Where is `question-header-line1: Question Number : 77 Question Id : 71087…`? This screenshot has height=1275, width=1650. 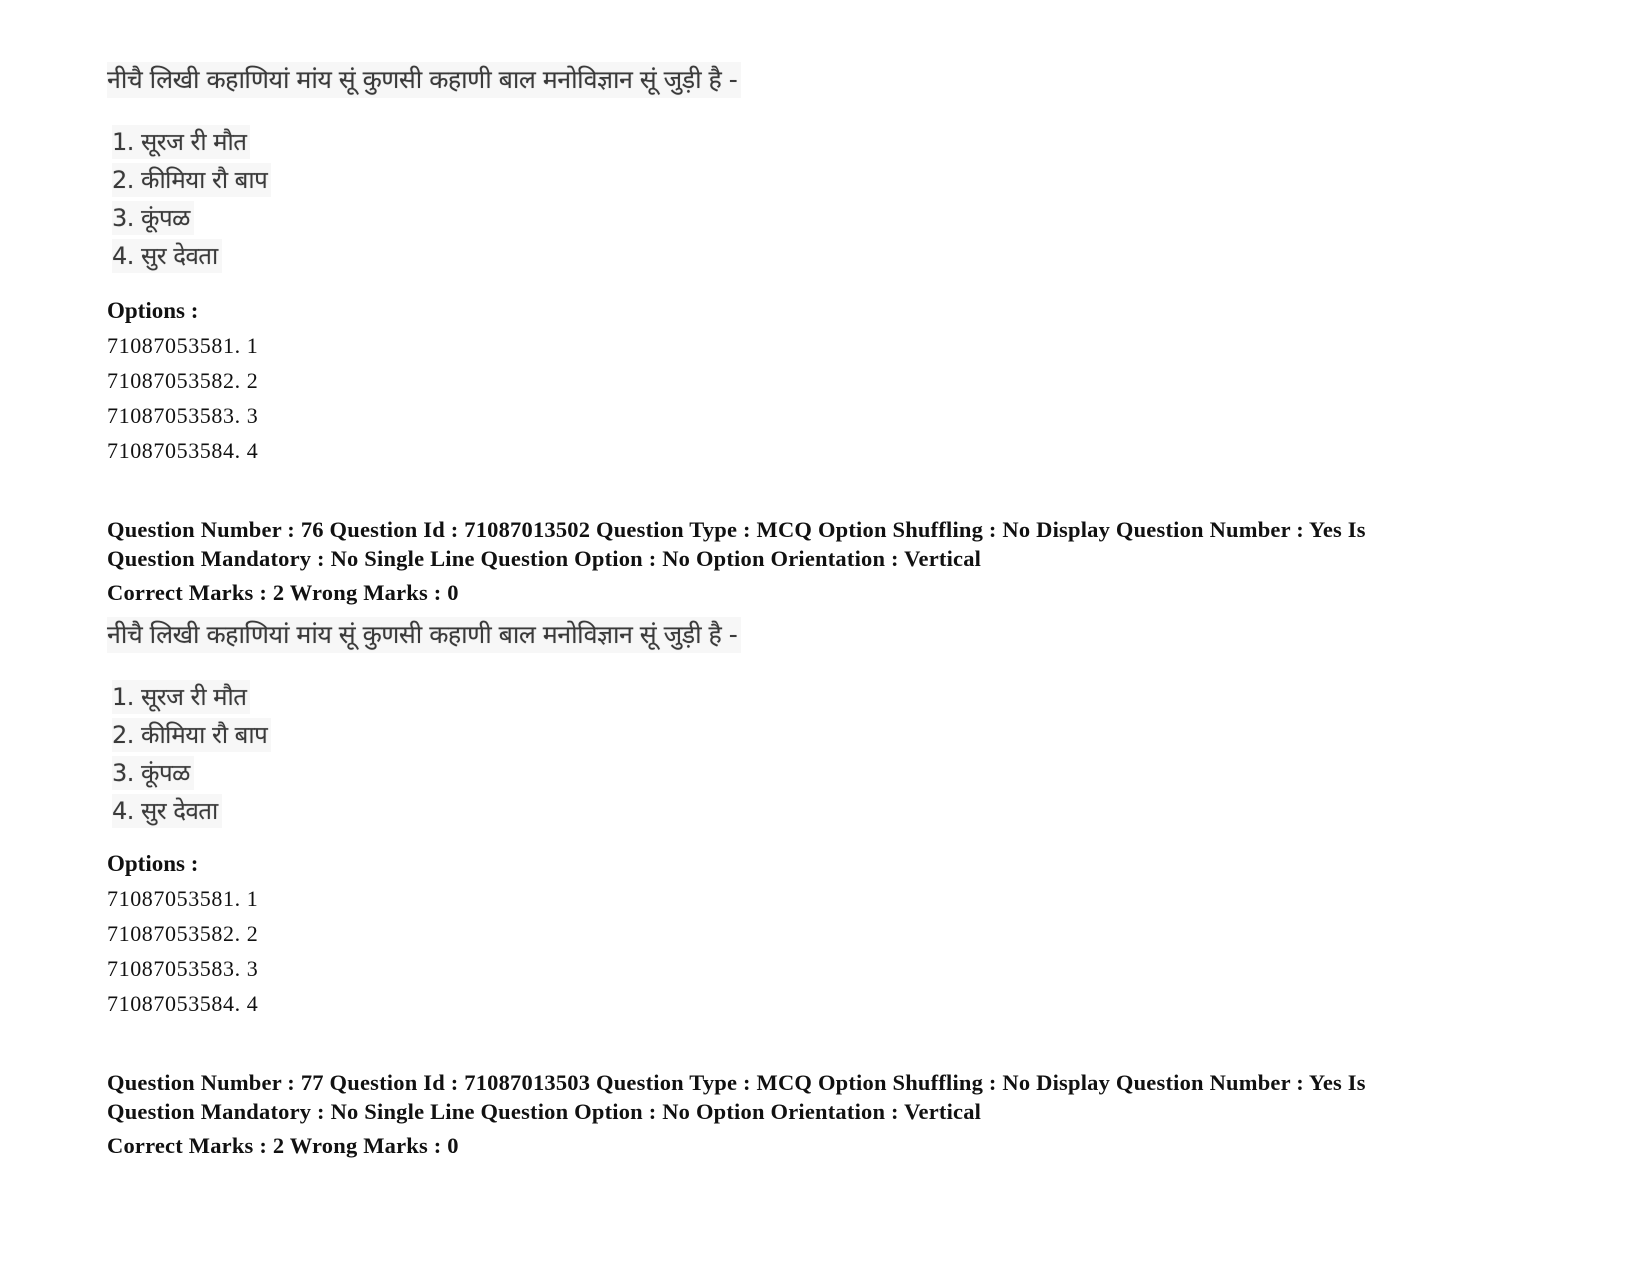
question-header-line1: Question Number : 77 Question Id : 71087… is located at coordinates (736, 1082).